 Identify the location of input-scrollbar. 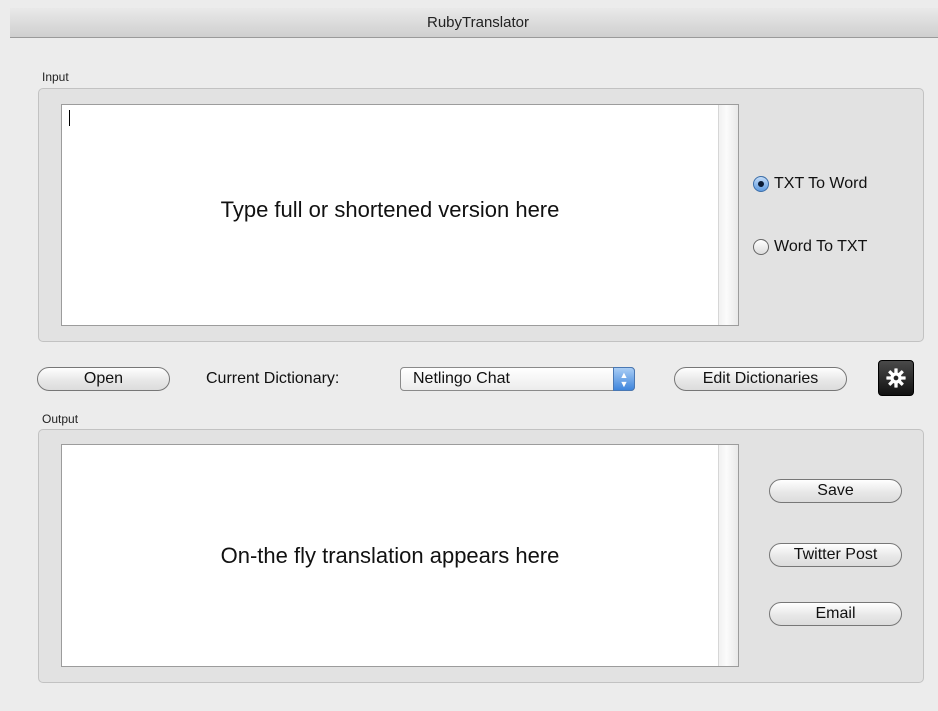
(728, 215).